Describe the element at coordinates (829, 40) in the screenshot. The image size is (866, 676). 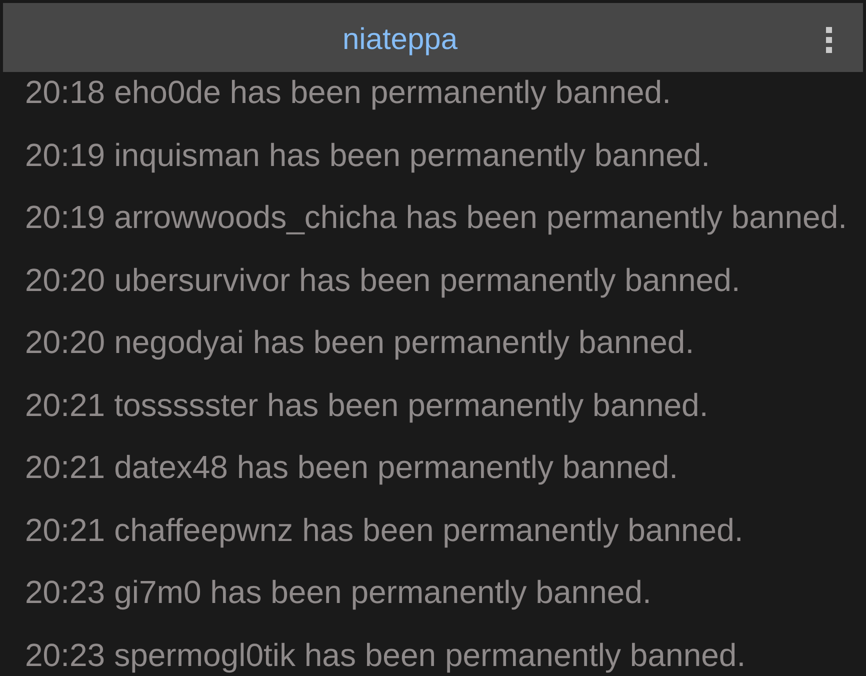
I see `more-options-icon` at that location.